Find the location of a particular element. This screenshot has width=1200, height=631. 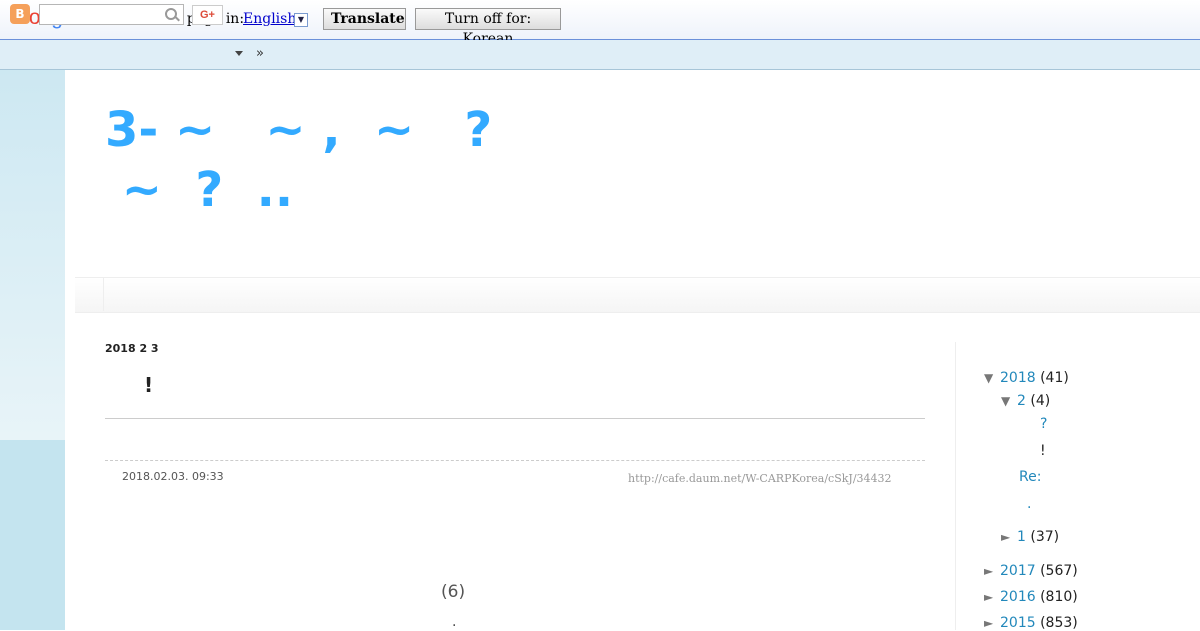

blogger-icon: B is located at coordinates (20, 14).